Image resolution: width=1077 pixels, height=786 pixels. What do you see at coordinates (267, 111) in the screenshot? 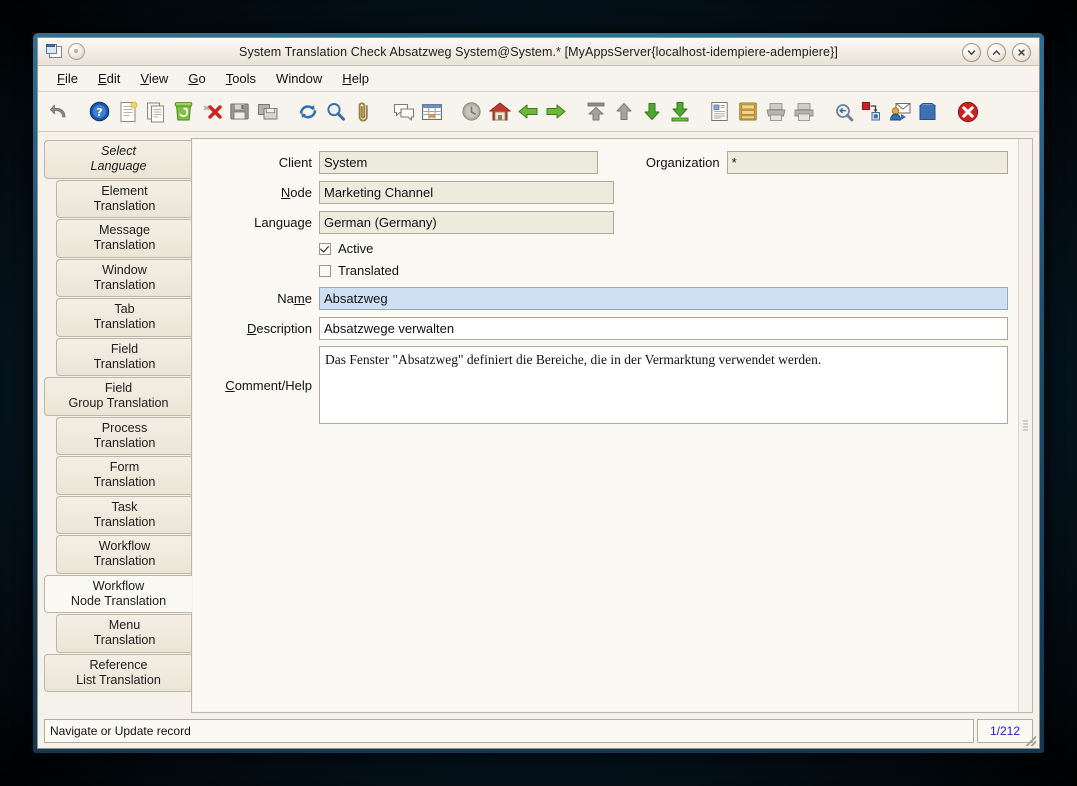
I see `save-and-new-icon` at bounding box center [267, 111].